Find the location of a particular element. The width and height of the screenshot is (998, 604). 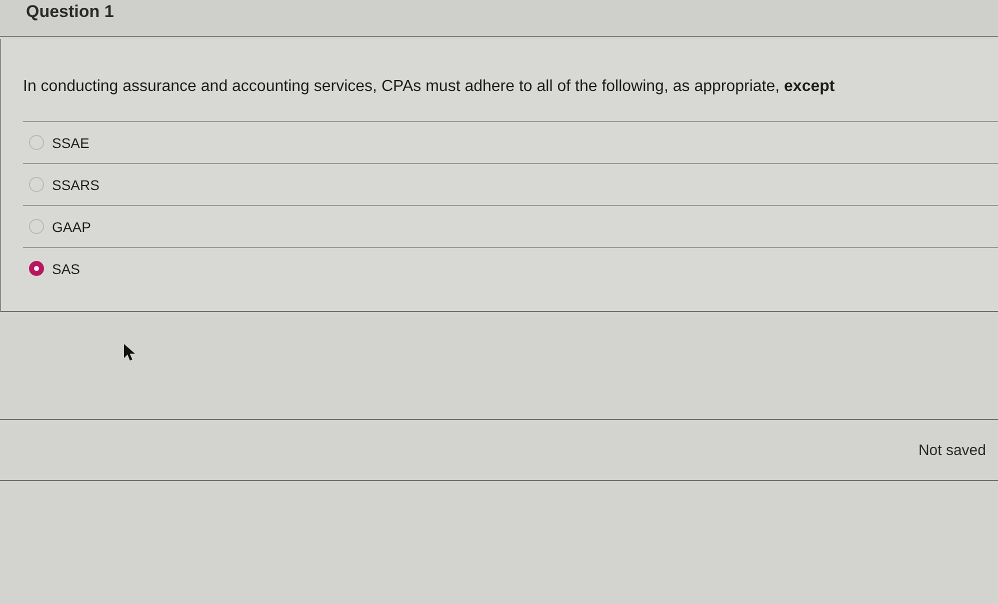

option-label: SSAE is located at coordinates (71, 142).